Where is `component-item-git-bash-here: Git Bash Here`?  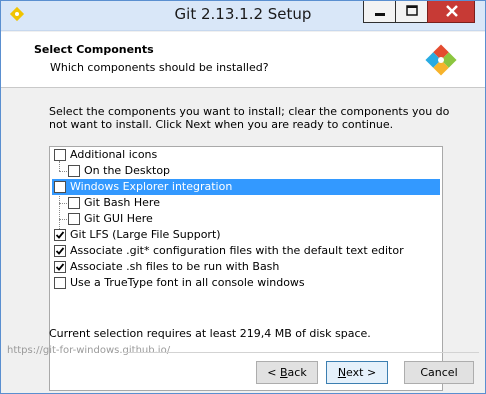
component-item-git-bash-here: Git Bash Here is located at coordinates (246, 203).